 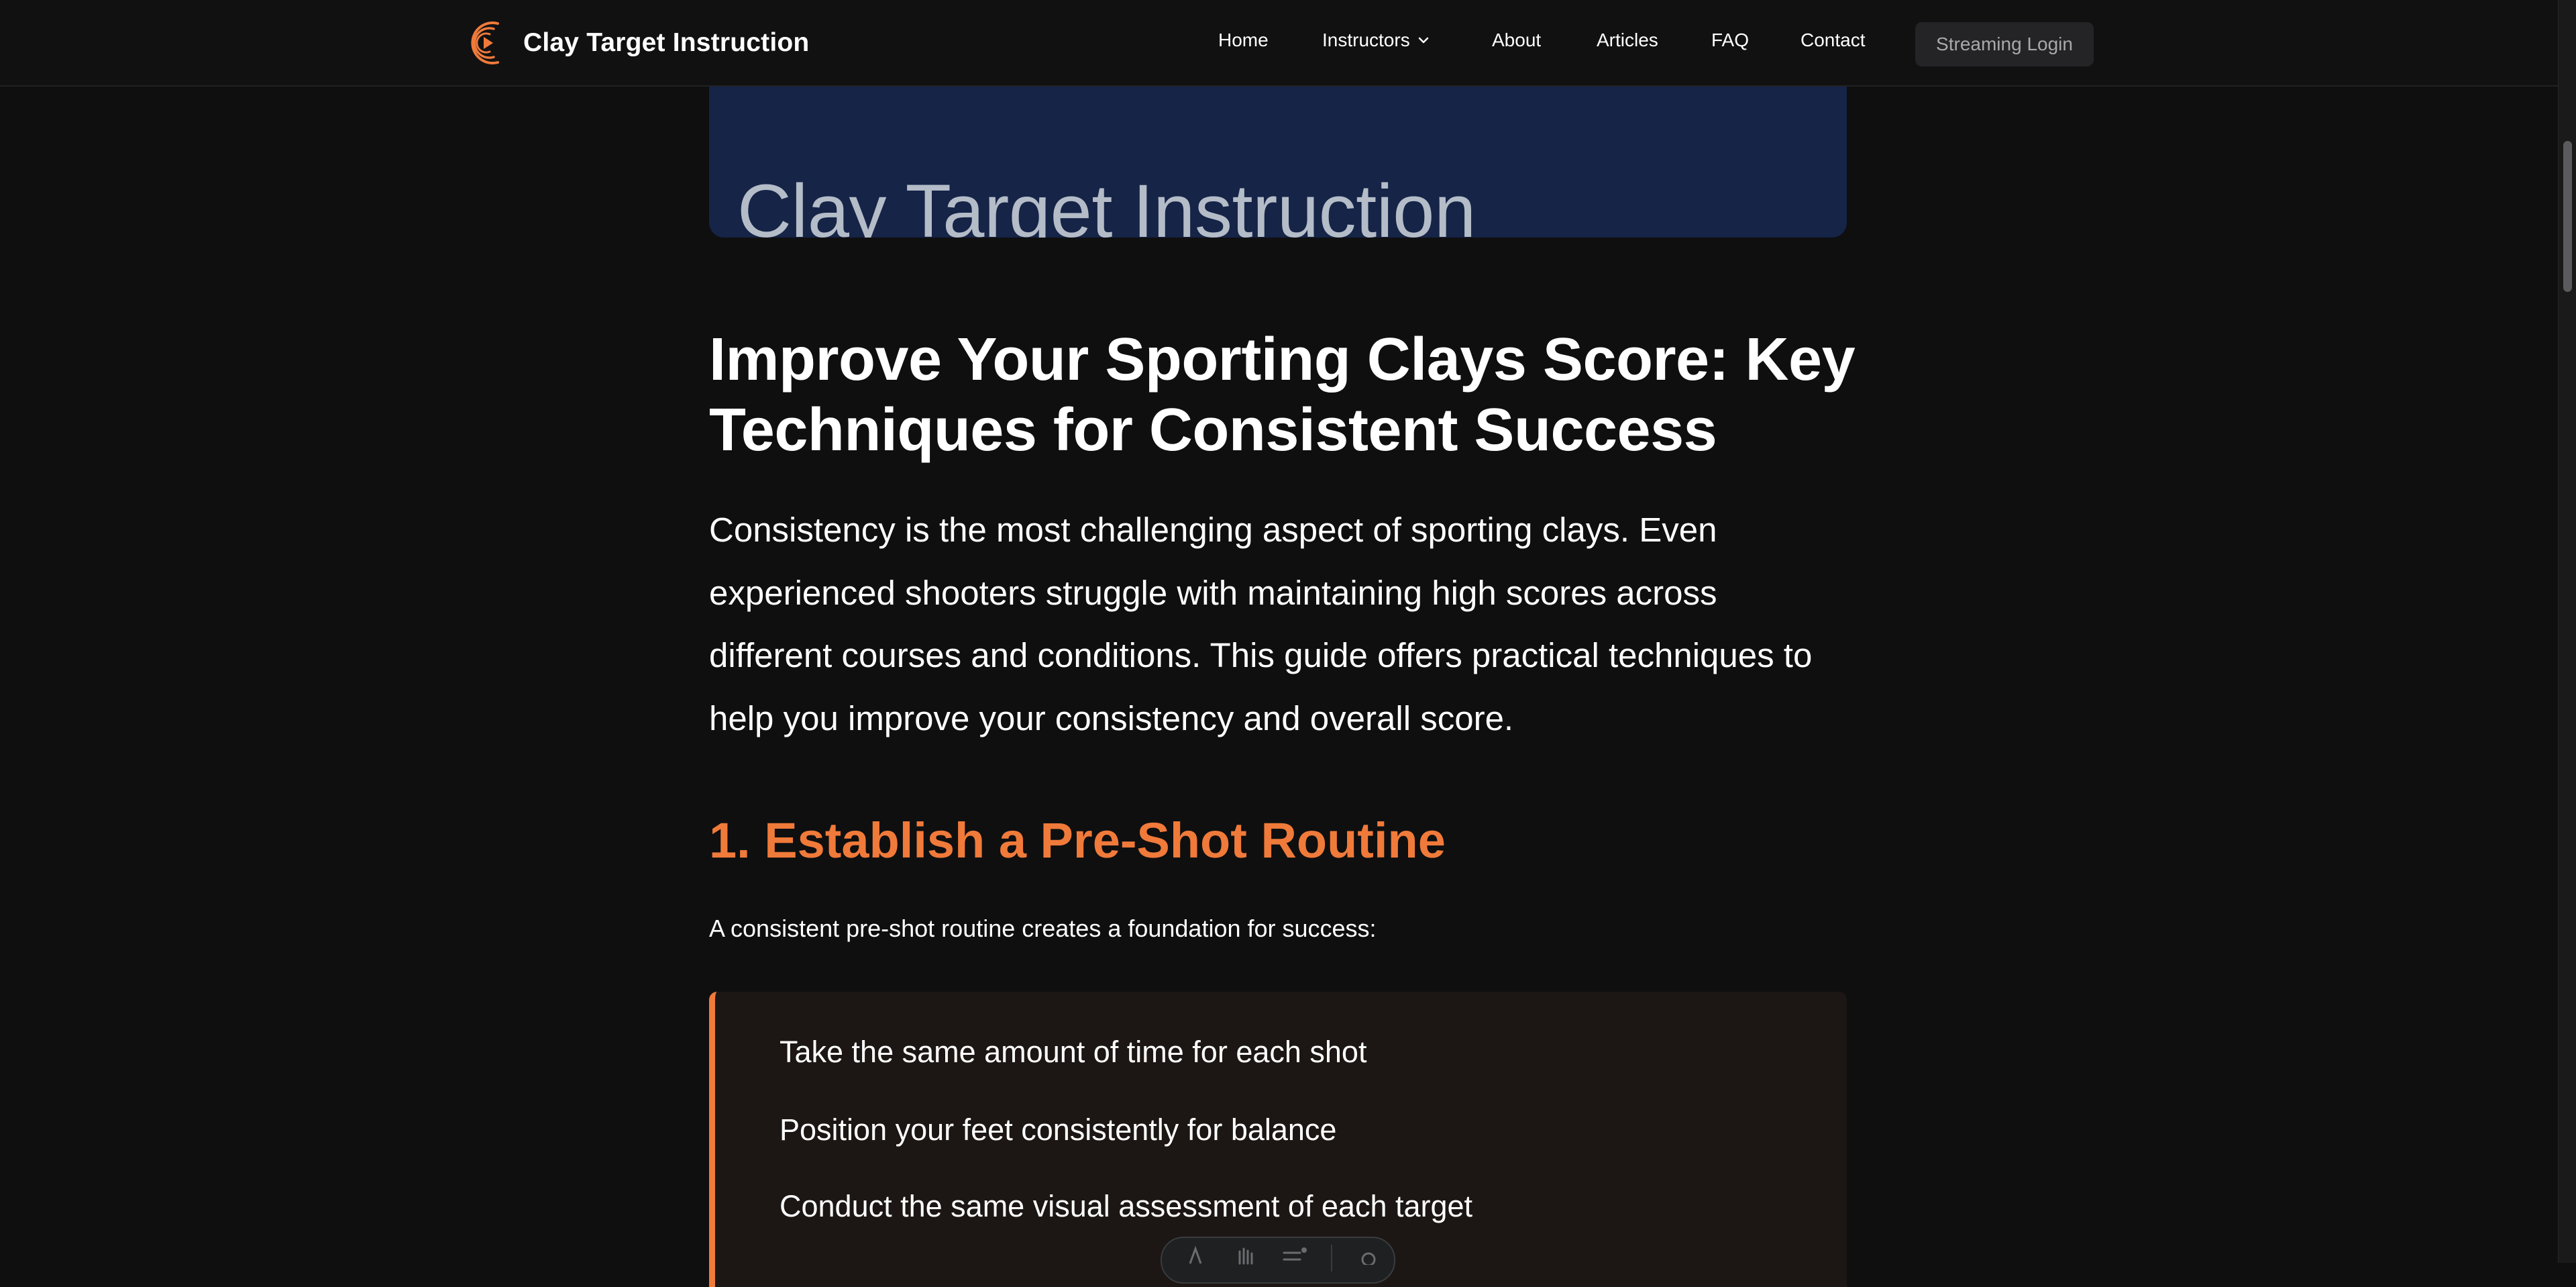 What do you see at coordinates (1245, 1255) in the screenshot?
I see `hand-pointer-icon` at bounding box center [1245, 1255].